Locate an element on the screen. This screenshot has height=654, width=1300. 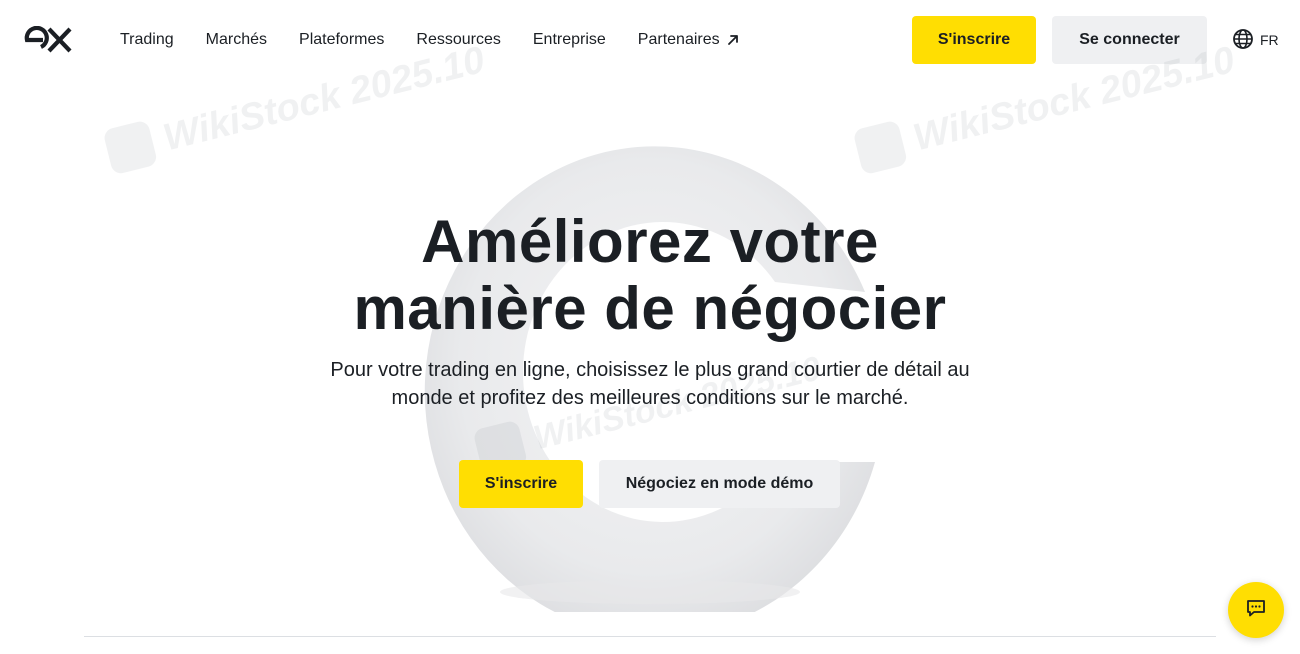
exness-logo-icon is located at coordinates (48, 39).